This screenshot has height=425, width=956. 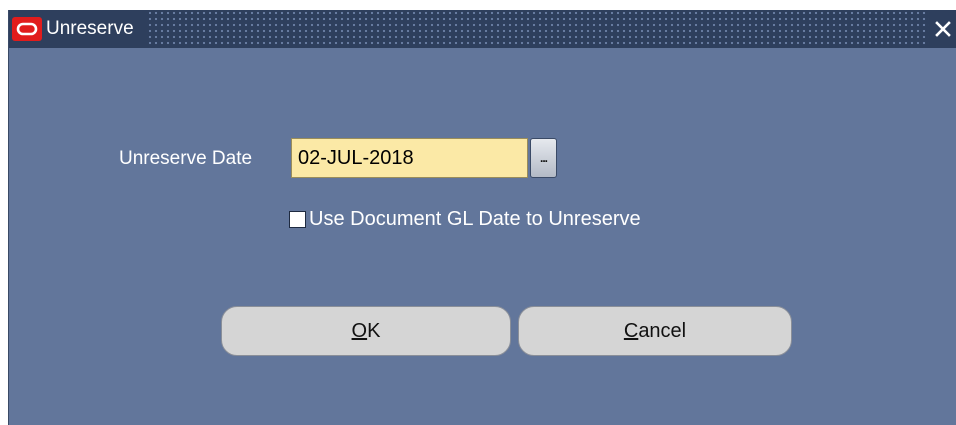 I want to click on cancel-mnemonic: C, so click(x=631, y=330).